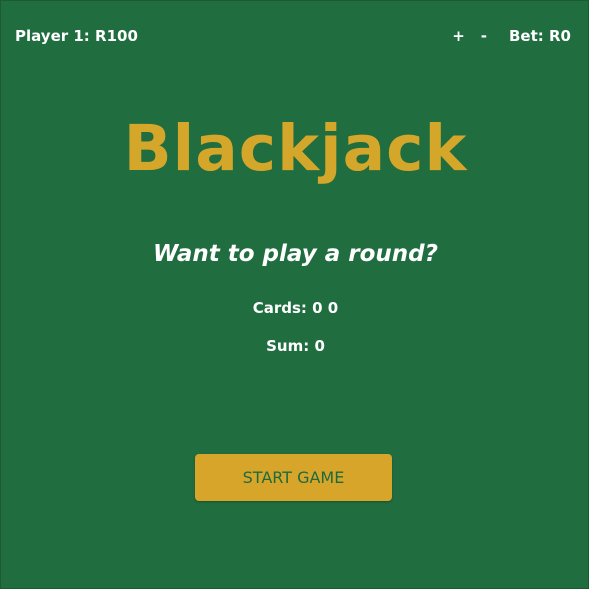  What do you see at coordinates (293, 36) in the screenshot?
I see `top-bar: Player 1: R100 + - Bet: R0` at bounding box center [293, 36].